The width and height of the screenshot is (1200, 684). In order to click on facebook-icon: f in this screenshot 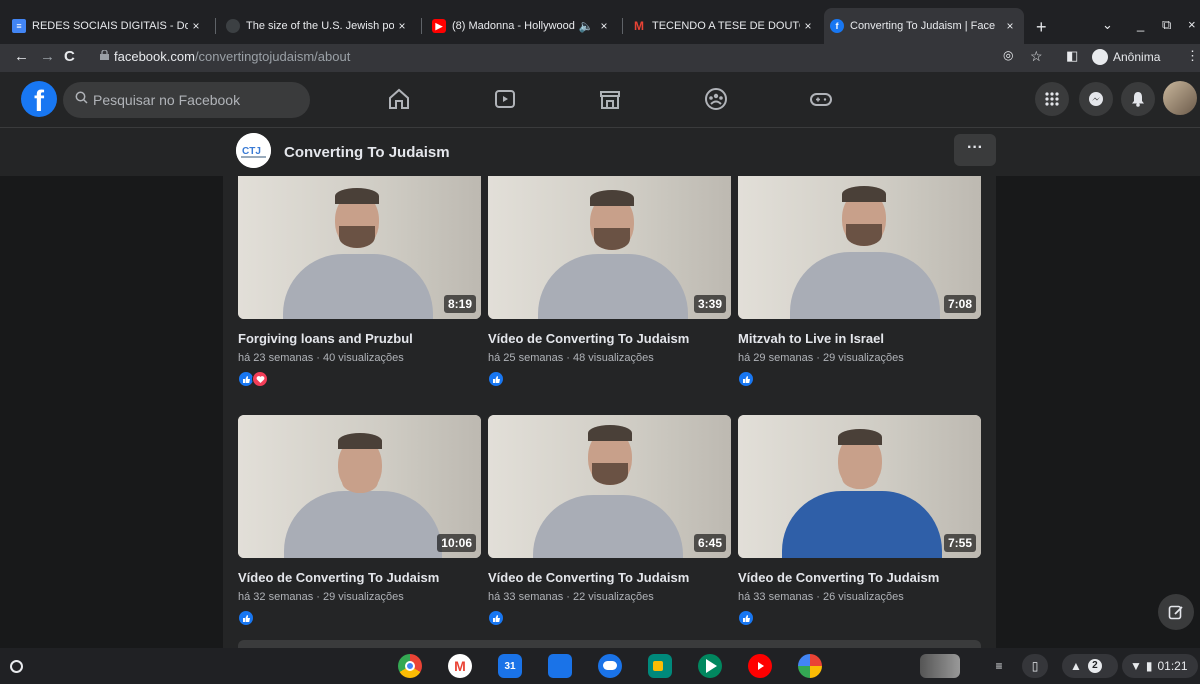, I will do `click(837, 26)`.